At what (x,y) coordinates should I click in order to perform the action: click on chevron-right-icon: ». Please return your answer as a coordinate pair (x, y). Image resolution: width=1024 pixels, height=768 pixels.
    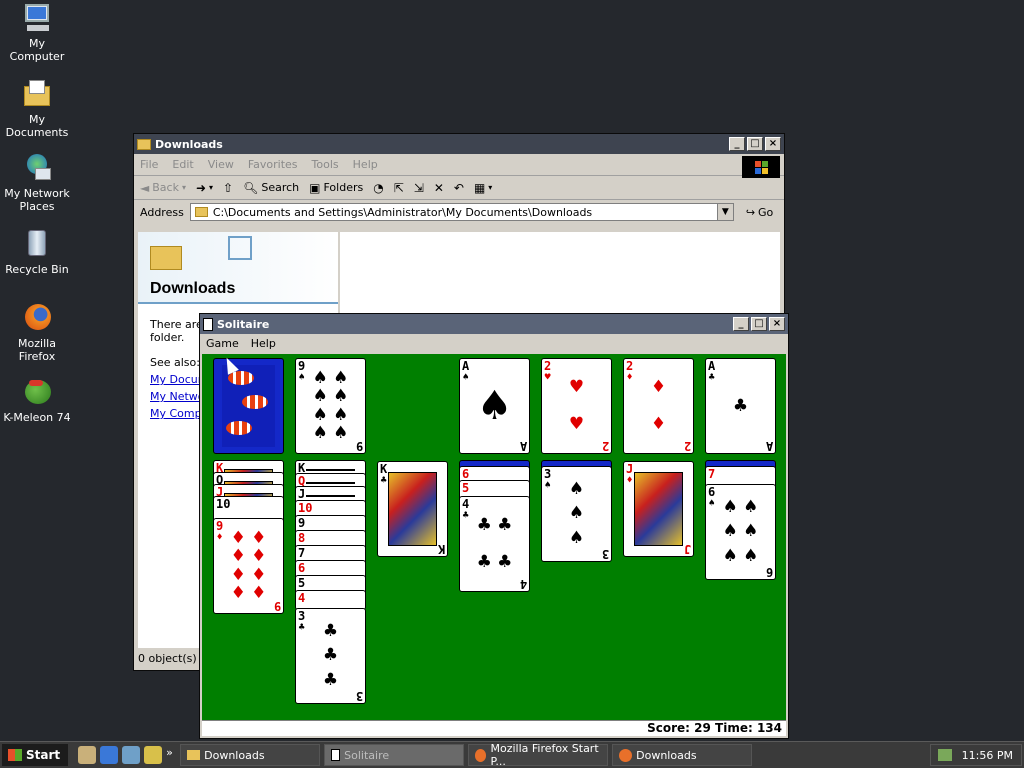
    Looking at the image, I should click on (171, 755).